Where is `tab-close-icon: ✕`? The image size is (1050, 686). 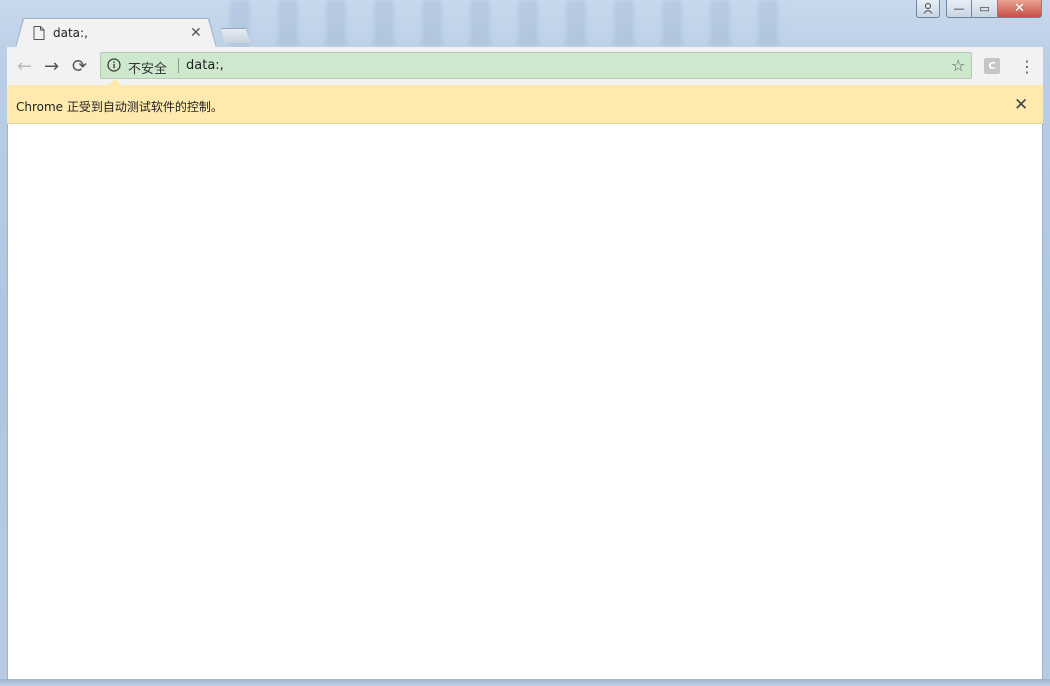
tab-close-icon: ✕ is located at coordinates (196, 33).